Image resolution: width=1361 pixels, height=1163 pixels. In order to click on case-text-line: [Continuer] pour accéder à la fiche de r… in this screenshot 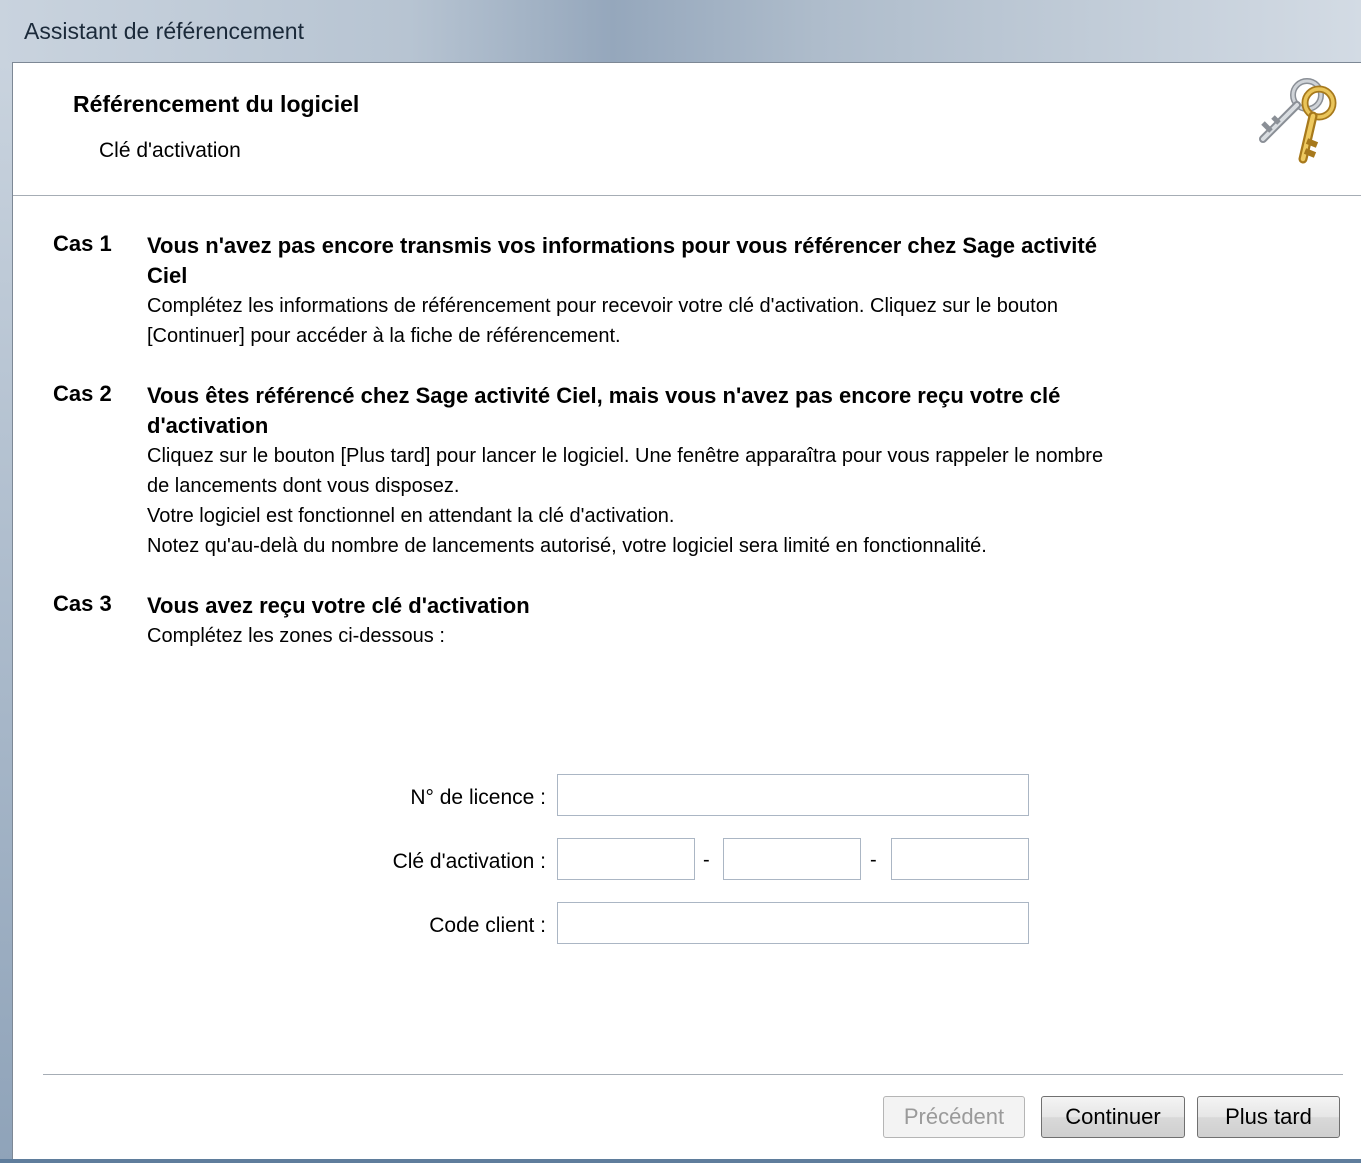, I will do `click(384, 336)`.